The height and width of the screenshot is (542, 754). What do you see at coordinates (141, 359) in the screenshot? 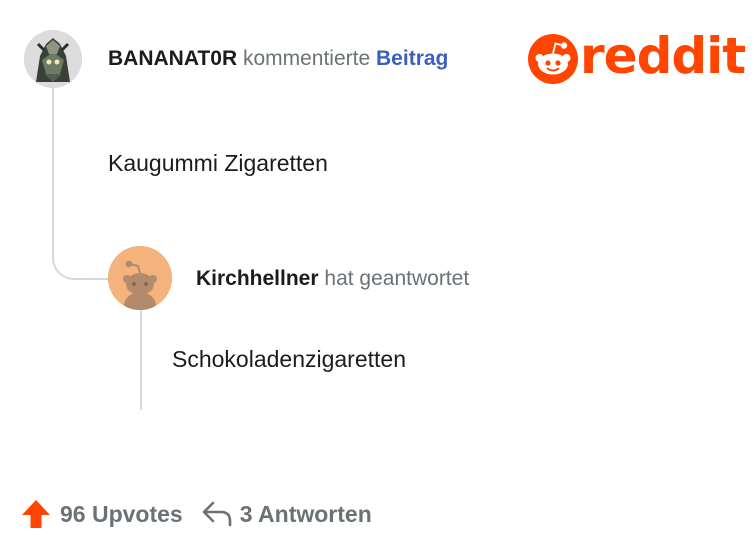
I see `thread-line-reply` at bounding box center [141, 359].